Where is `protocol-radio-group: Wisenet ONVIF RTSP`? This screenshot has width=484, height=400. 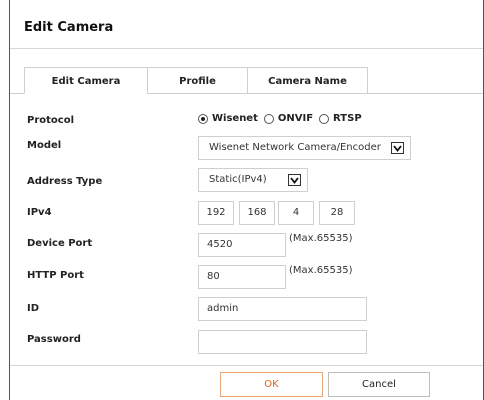 protocol-radio-group: Wisenet ONVIF RTSP is located at coordinates (283, 118).